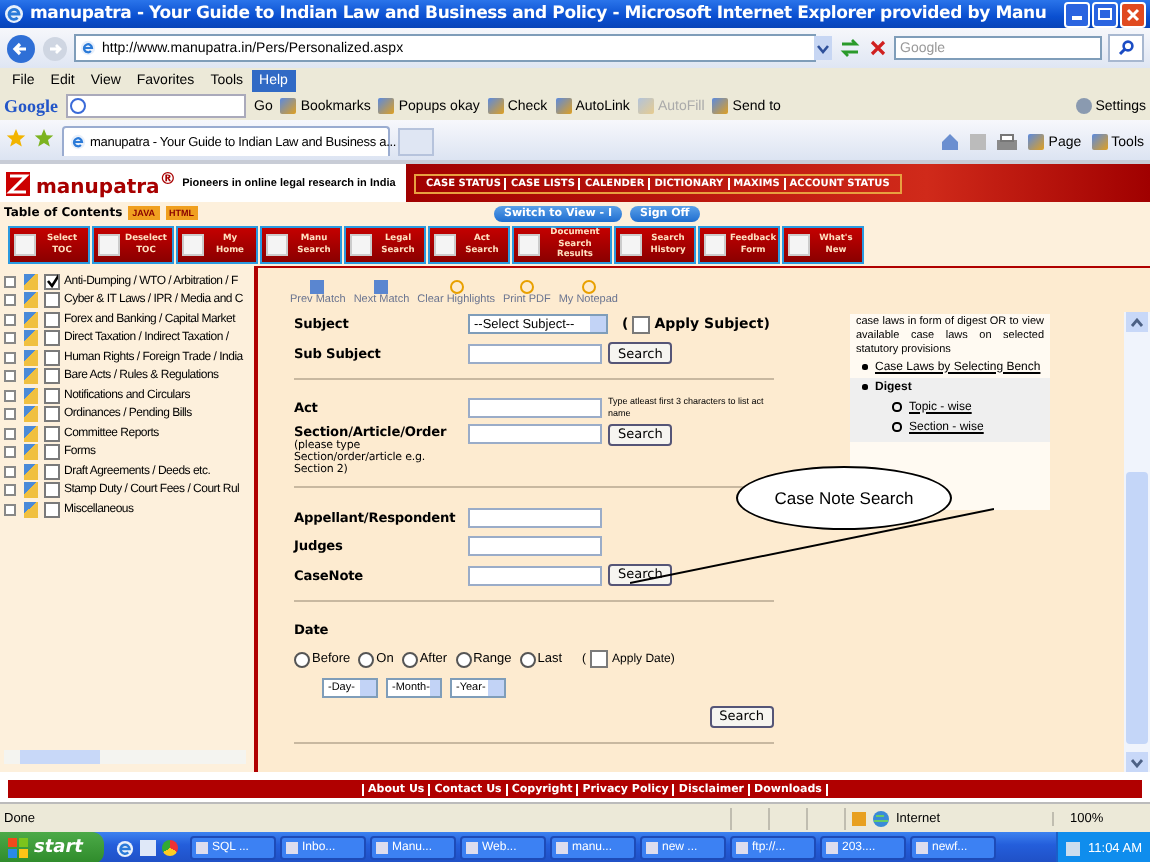  Describe the element at coordinates (859, 818) in the screenshot. I see `security-icon` at that location.